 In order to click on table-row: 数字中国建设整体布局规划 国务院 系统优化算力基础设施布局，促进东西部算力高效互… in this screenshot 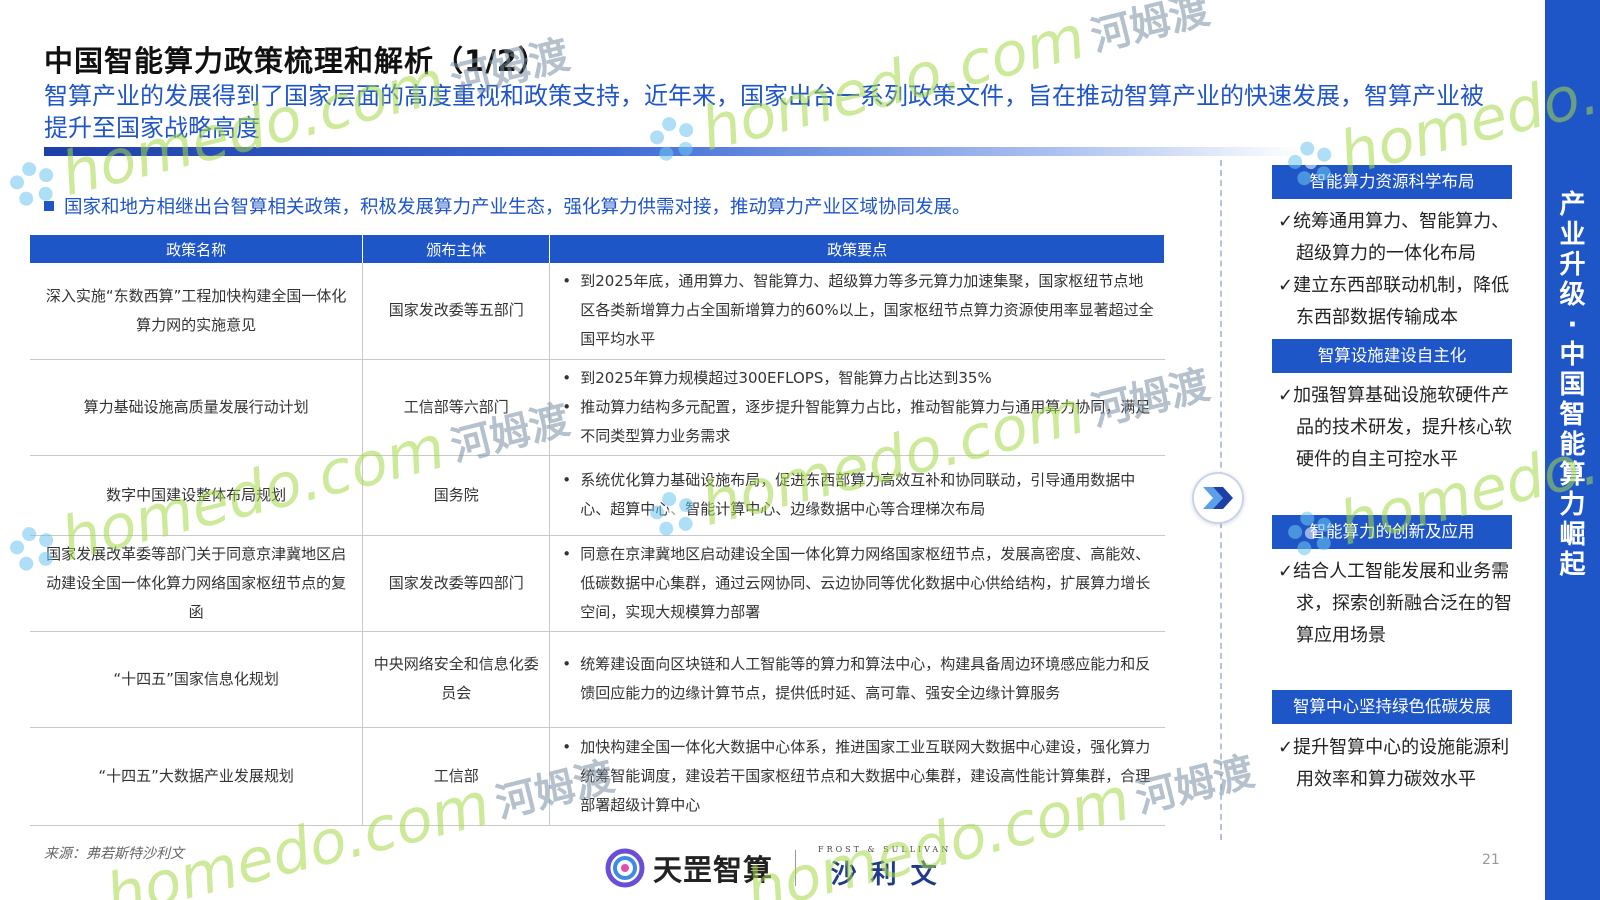, I will do `click(597, 495)`.